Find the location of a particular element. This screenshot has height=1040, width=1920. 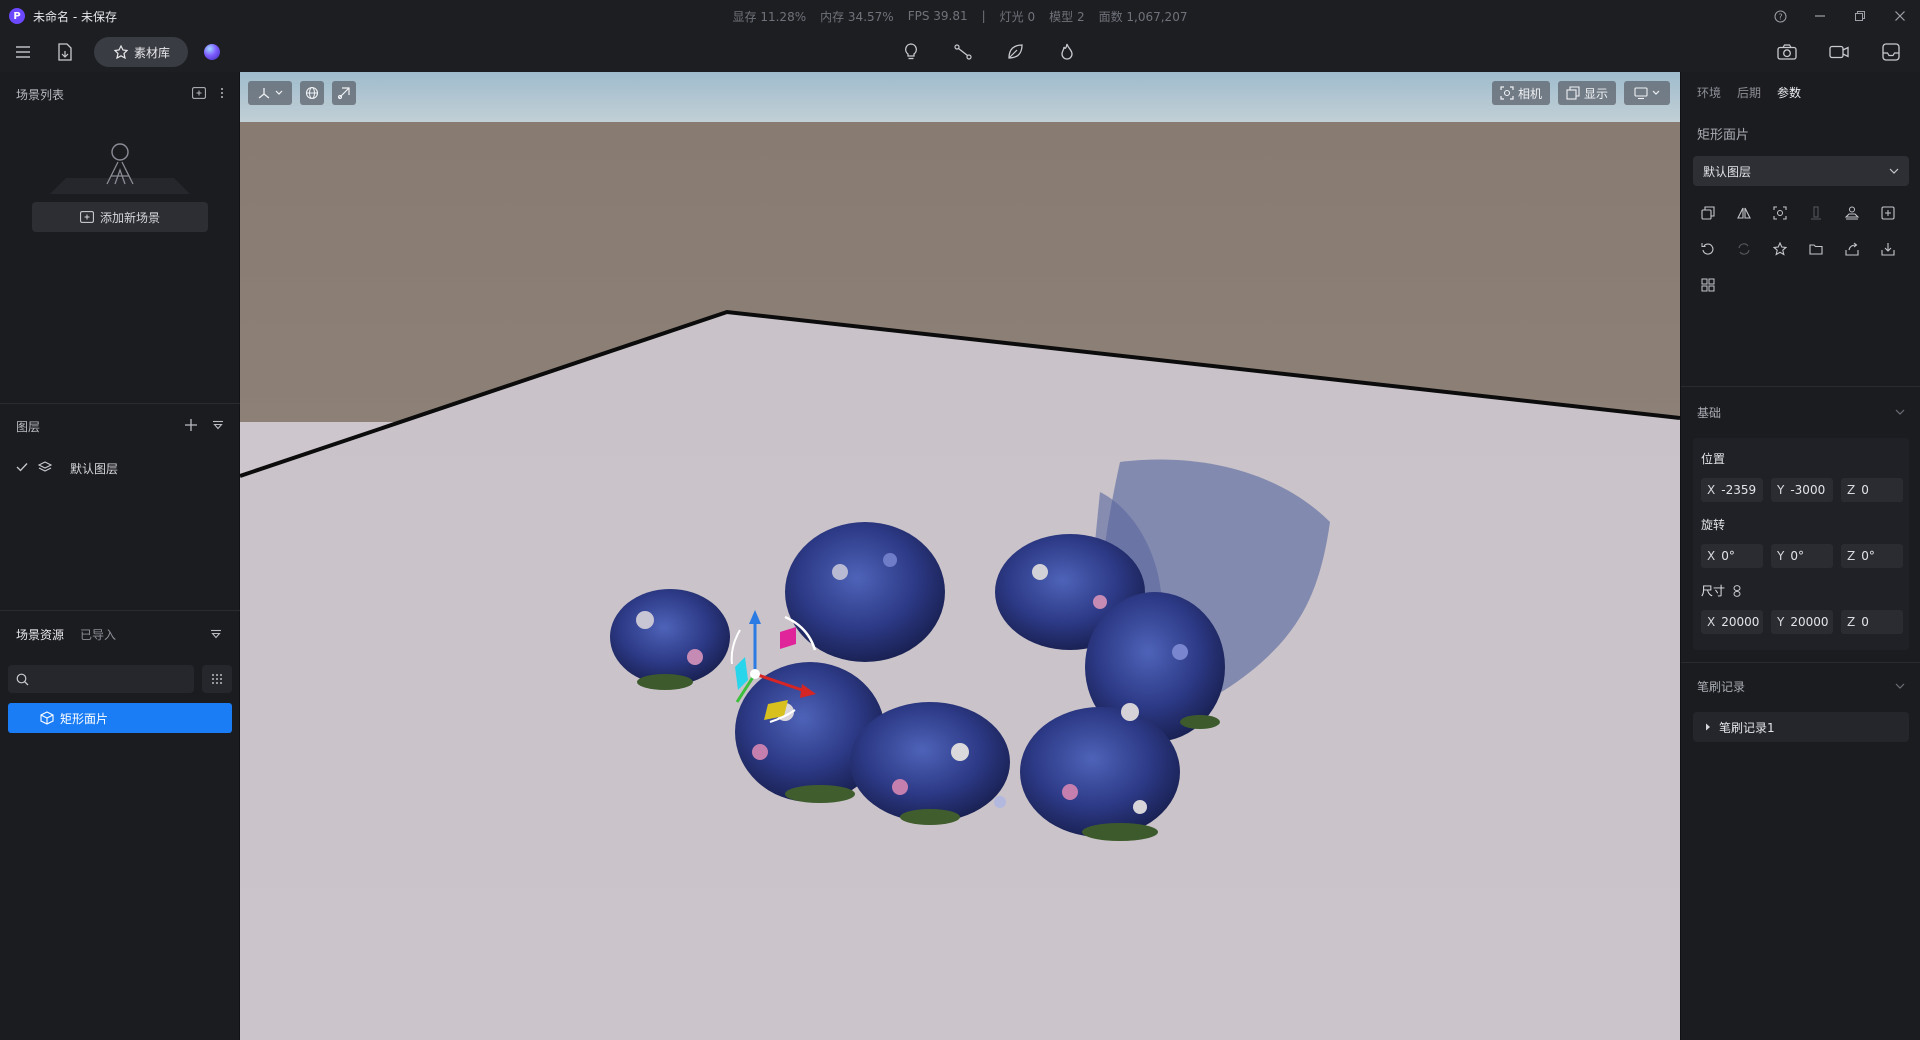

scene-add-icon is located at coordinates (199, 94).